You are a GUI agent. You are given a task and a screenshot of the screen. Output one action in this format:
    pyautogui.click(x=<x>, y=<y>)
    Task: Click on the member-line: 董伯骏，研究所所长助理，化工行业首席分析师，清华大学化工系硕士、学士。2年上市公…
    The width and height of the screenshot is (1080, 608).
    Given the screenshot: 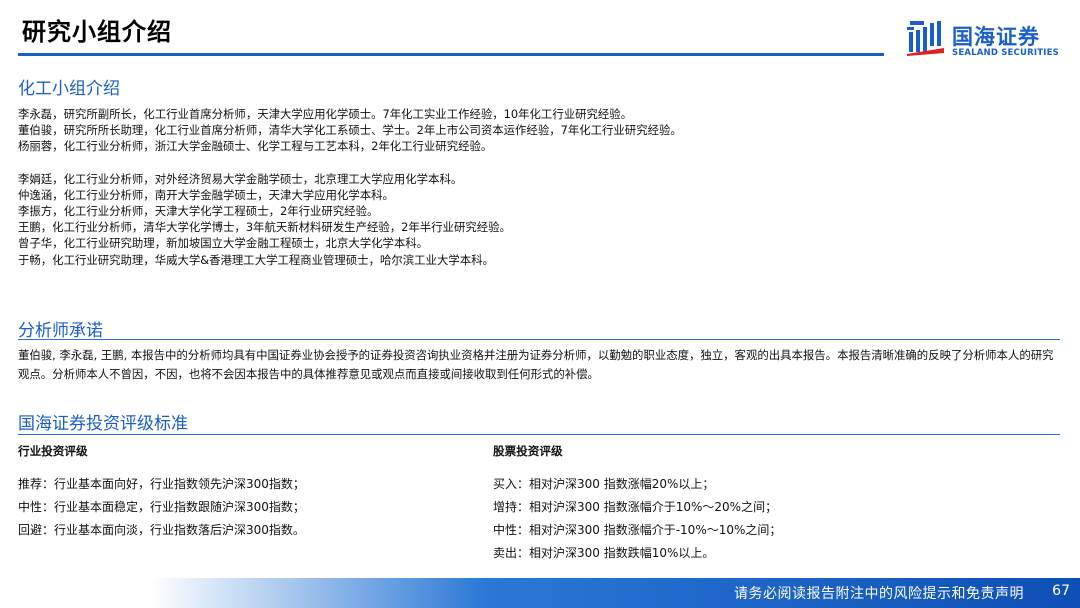 What is the action you would take?
    pyautogui.click(x=350, y=130)
    